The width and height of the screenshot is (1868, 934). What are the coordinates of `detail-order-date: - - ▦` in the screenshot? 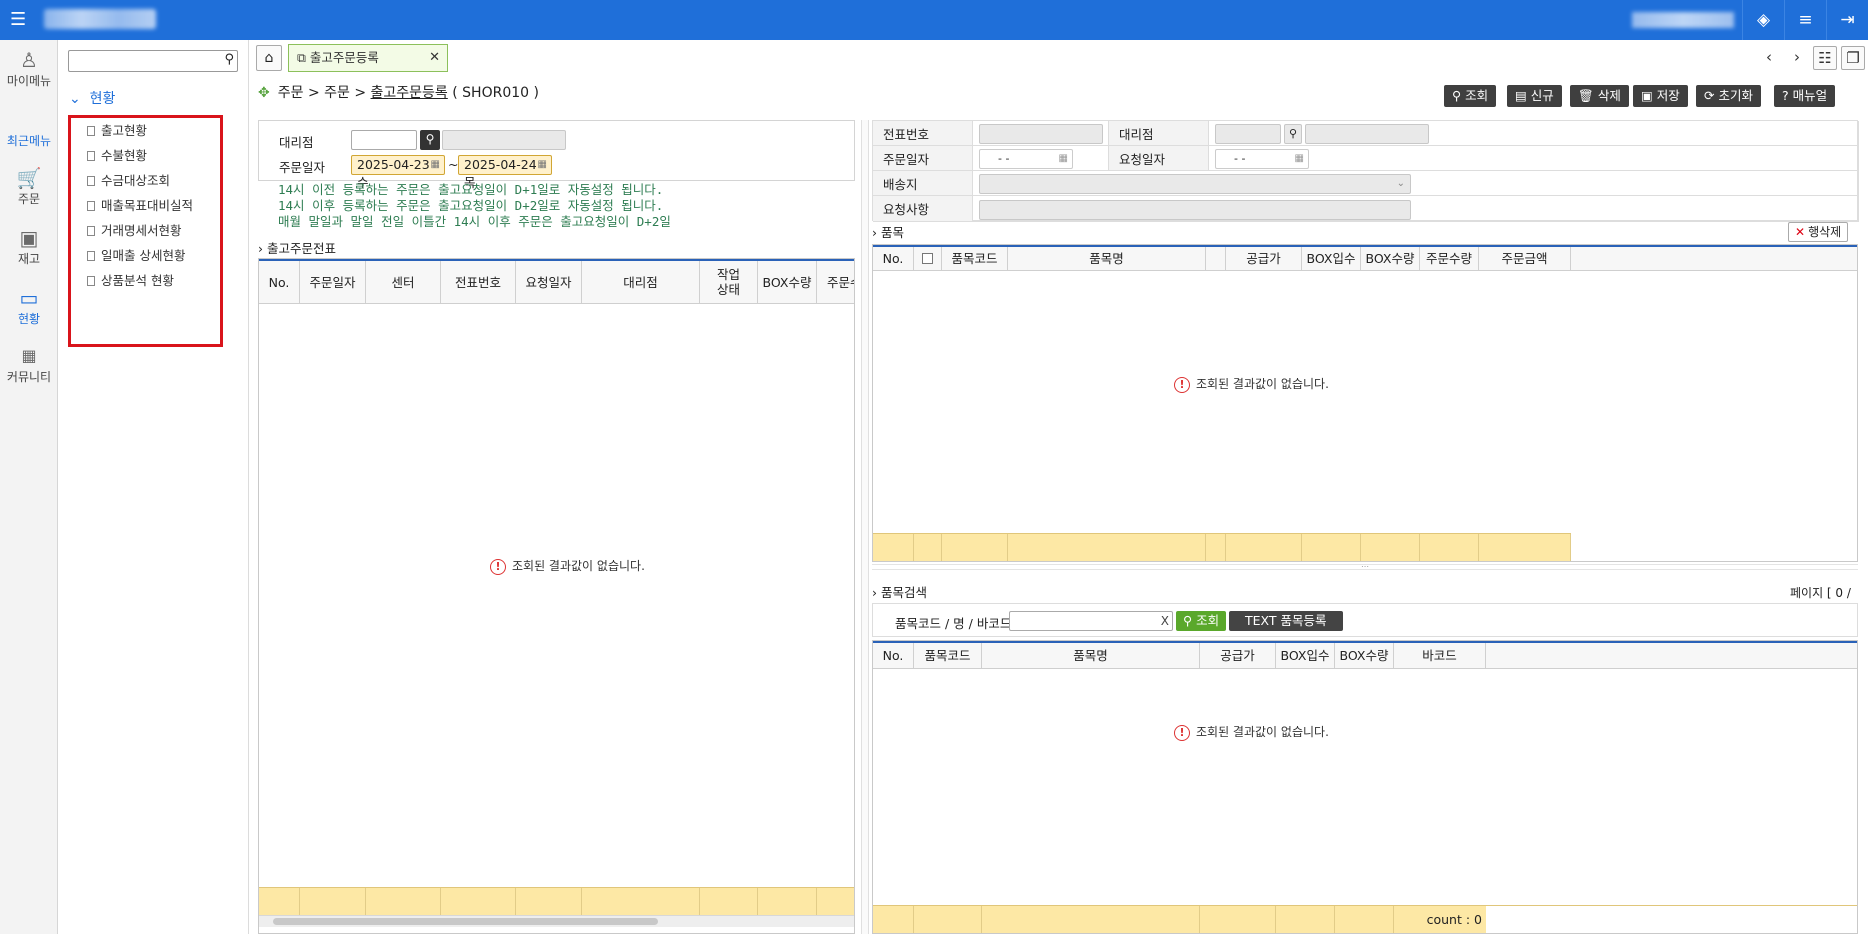 It's located at (1026, 159).